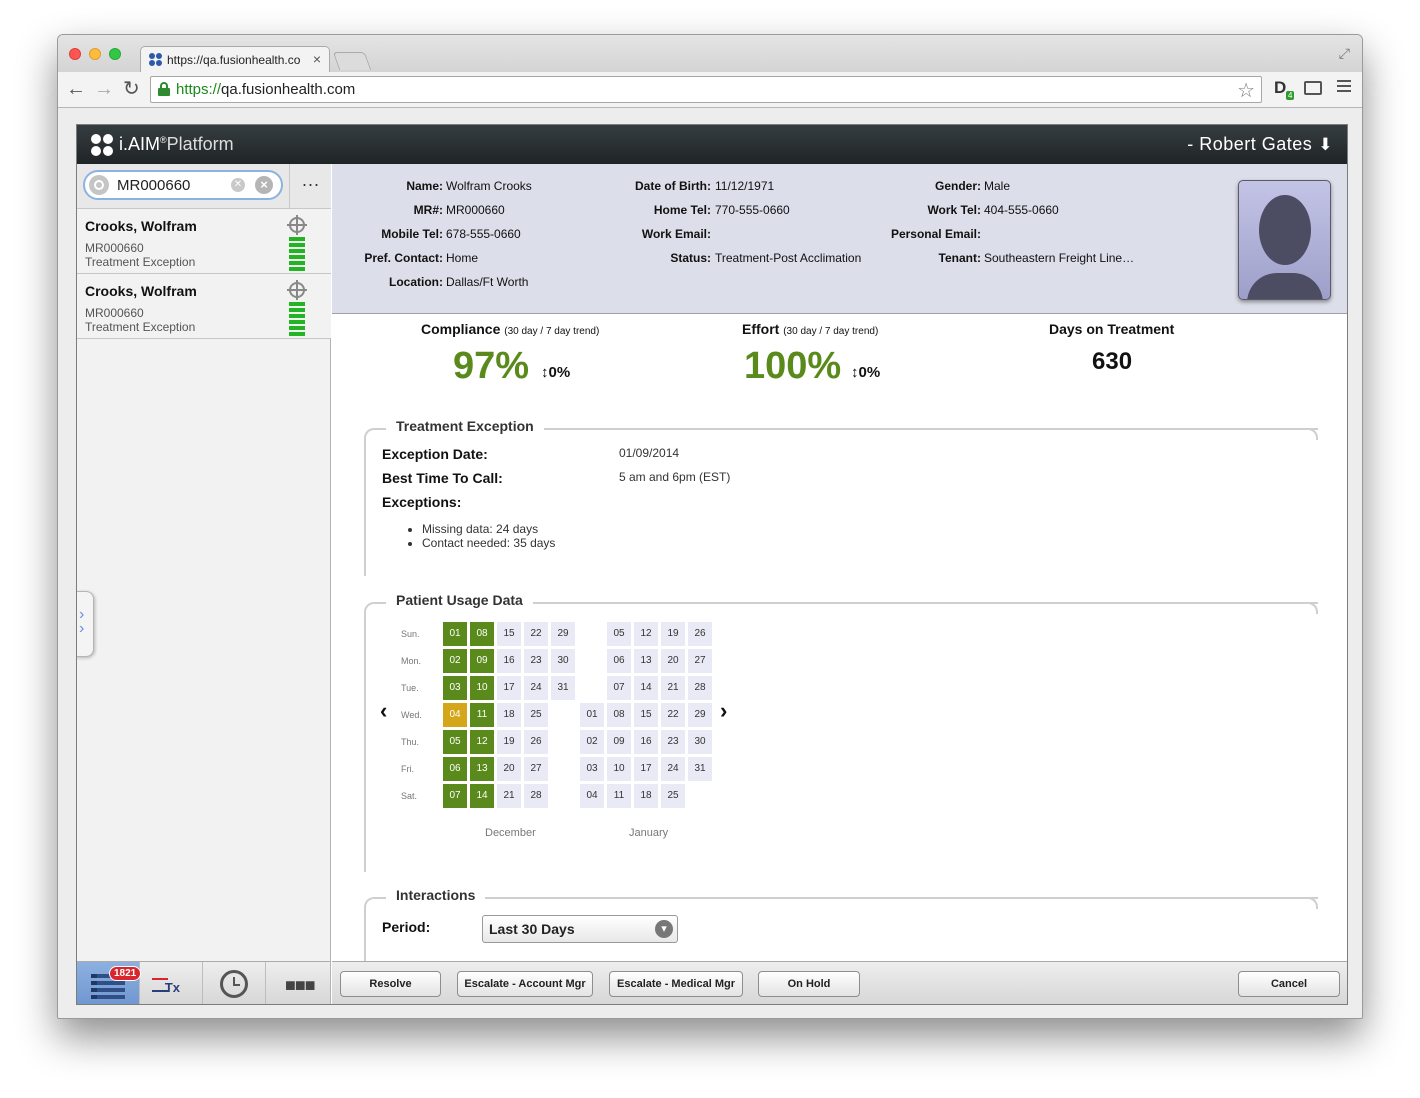 This screenshot has width=1420, height=1098. I want to click on calendar-day-december: 21, so click(509, 796).